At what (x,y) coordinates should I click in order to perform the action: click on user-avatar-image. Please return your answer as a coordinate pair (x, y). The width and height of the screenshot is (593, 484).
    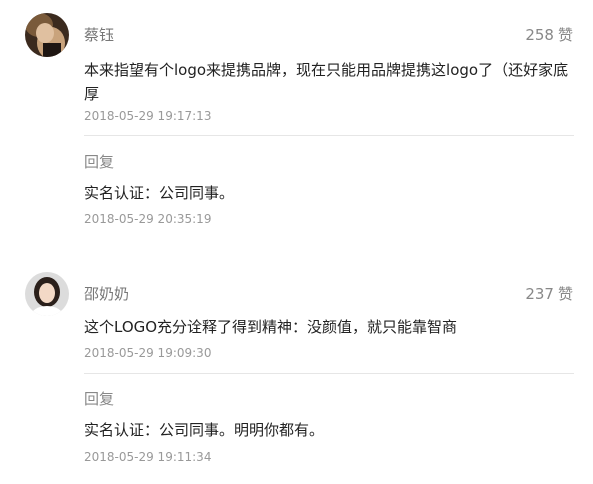
    Looking at the image, I should click on (47, 294).